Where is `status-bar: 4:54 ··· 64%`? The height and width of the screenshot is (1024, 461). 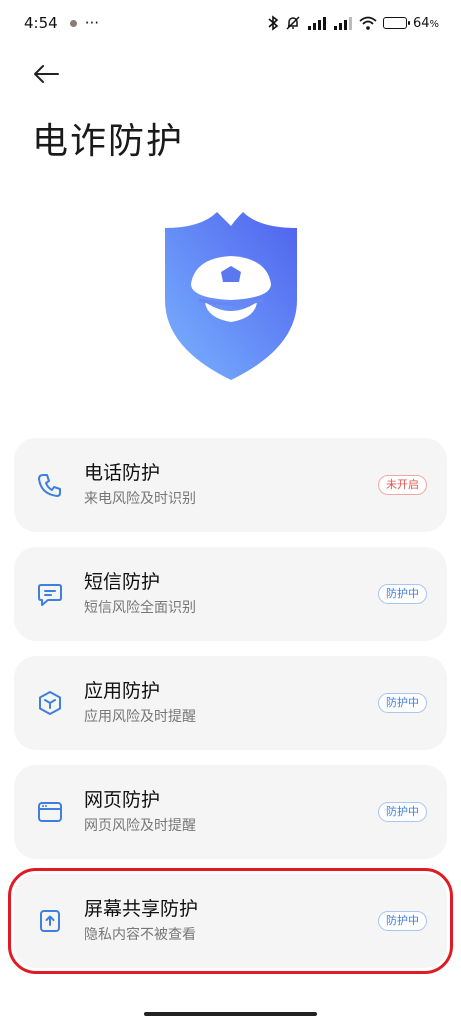 status-bar: 4:54 ··· 64% is located at coordinates (230, 23).